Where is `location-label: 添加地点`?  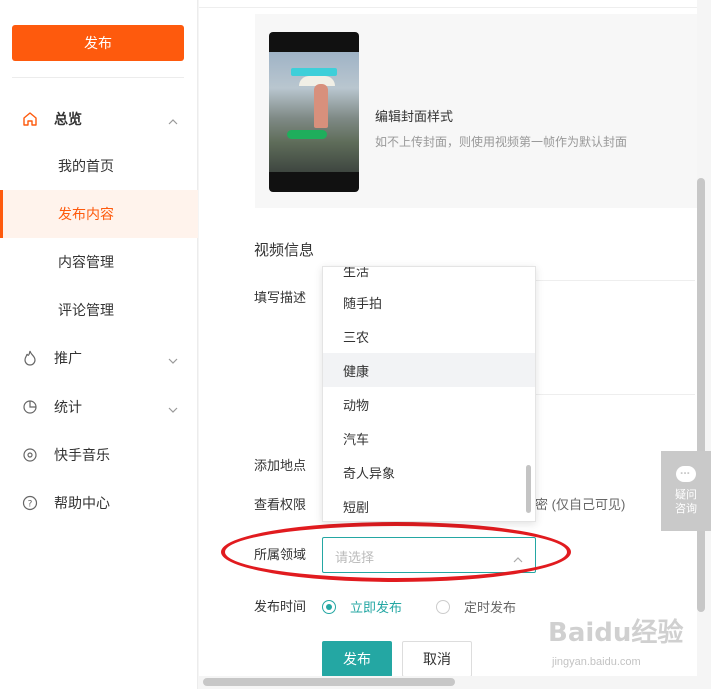 location-label: 添加地点 is located at coordinates (280, 465).